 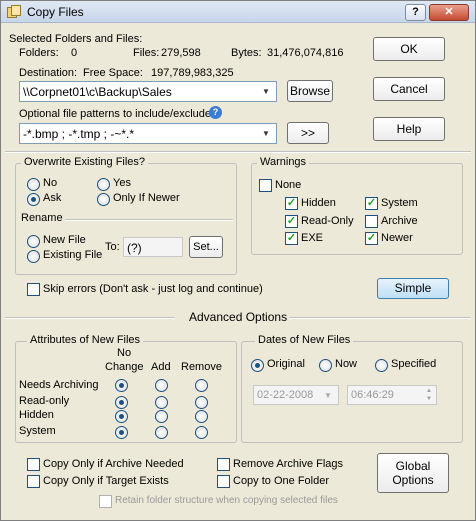 I want to click on browse-button: Browse, so click(x=310, y=91).